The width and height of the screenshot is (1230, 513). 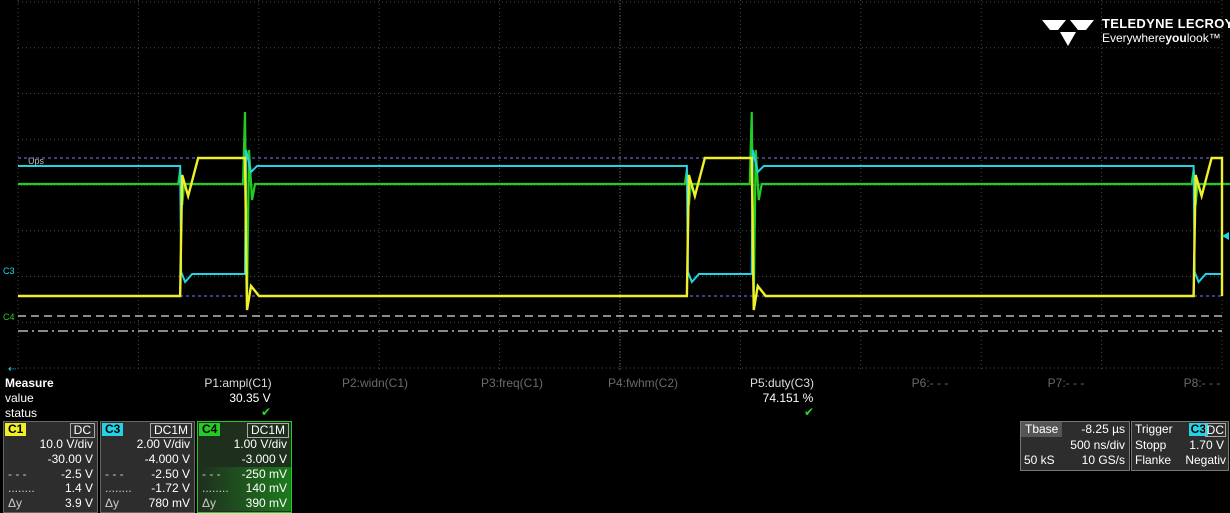 What do you see at coordinates (1176, 383) in the screenshot?
I see `param-p8: P8:- - -` at bounding box center [1176, 383].